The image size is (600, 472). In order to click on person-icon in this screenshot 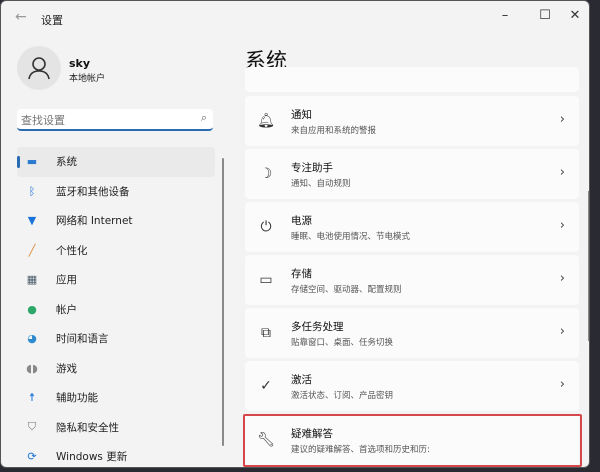, I will do `click(39, 68)`.